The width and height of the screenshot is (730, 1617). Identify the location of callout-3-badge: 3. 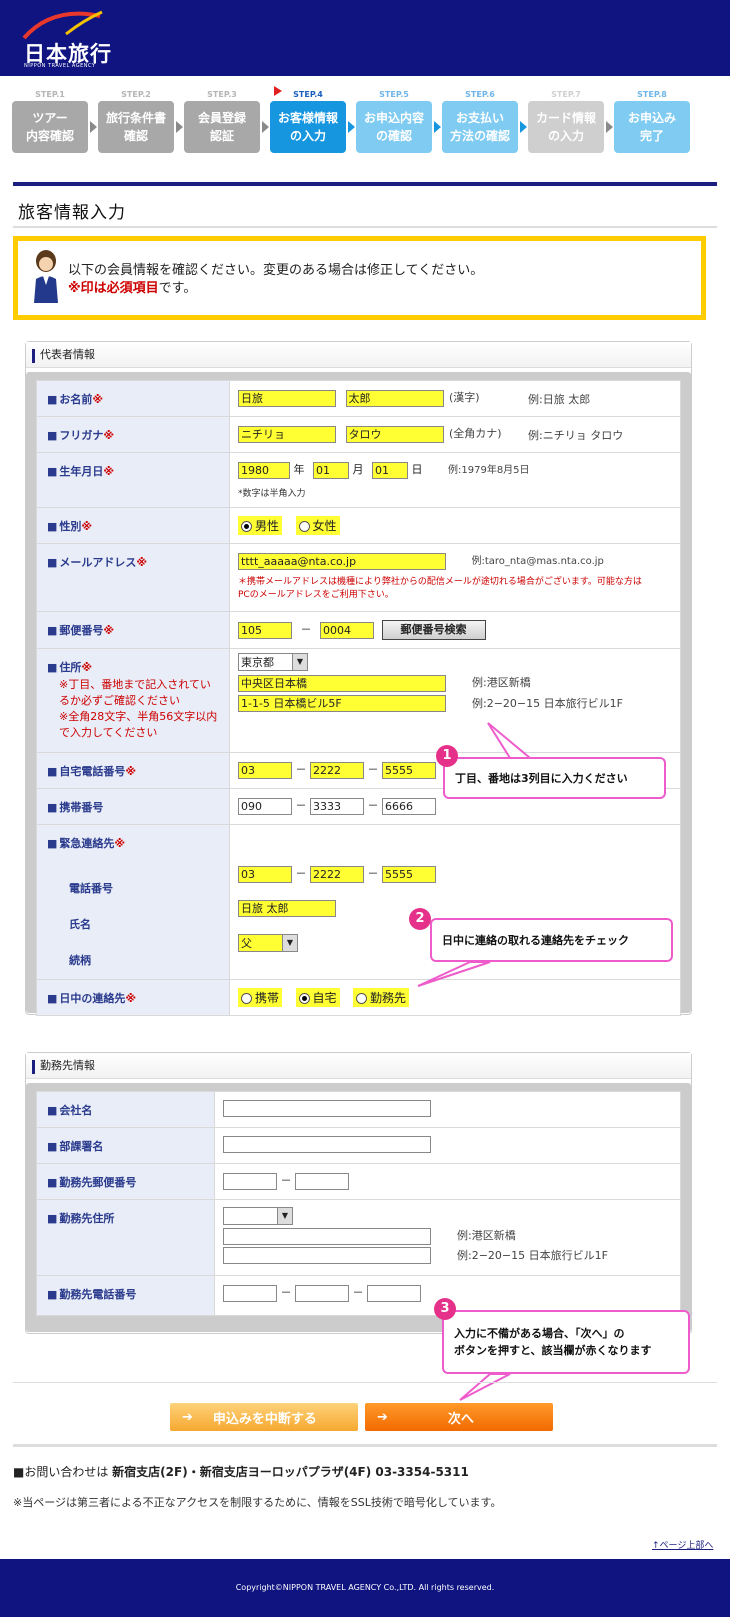
(445, 1309).